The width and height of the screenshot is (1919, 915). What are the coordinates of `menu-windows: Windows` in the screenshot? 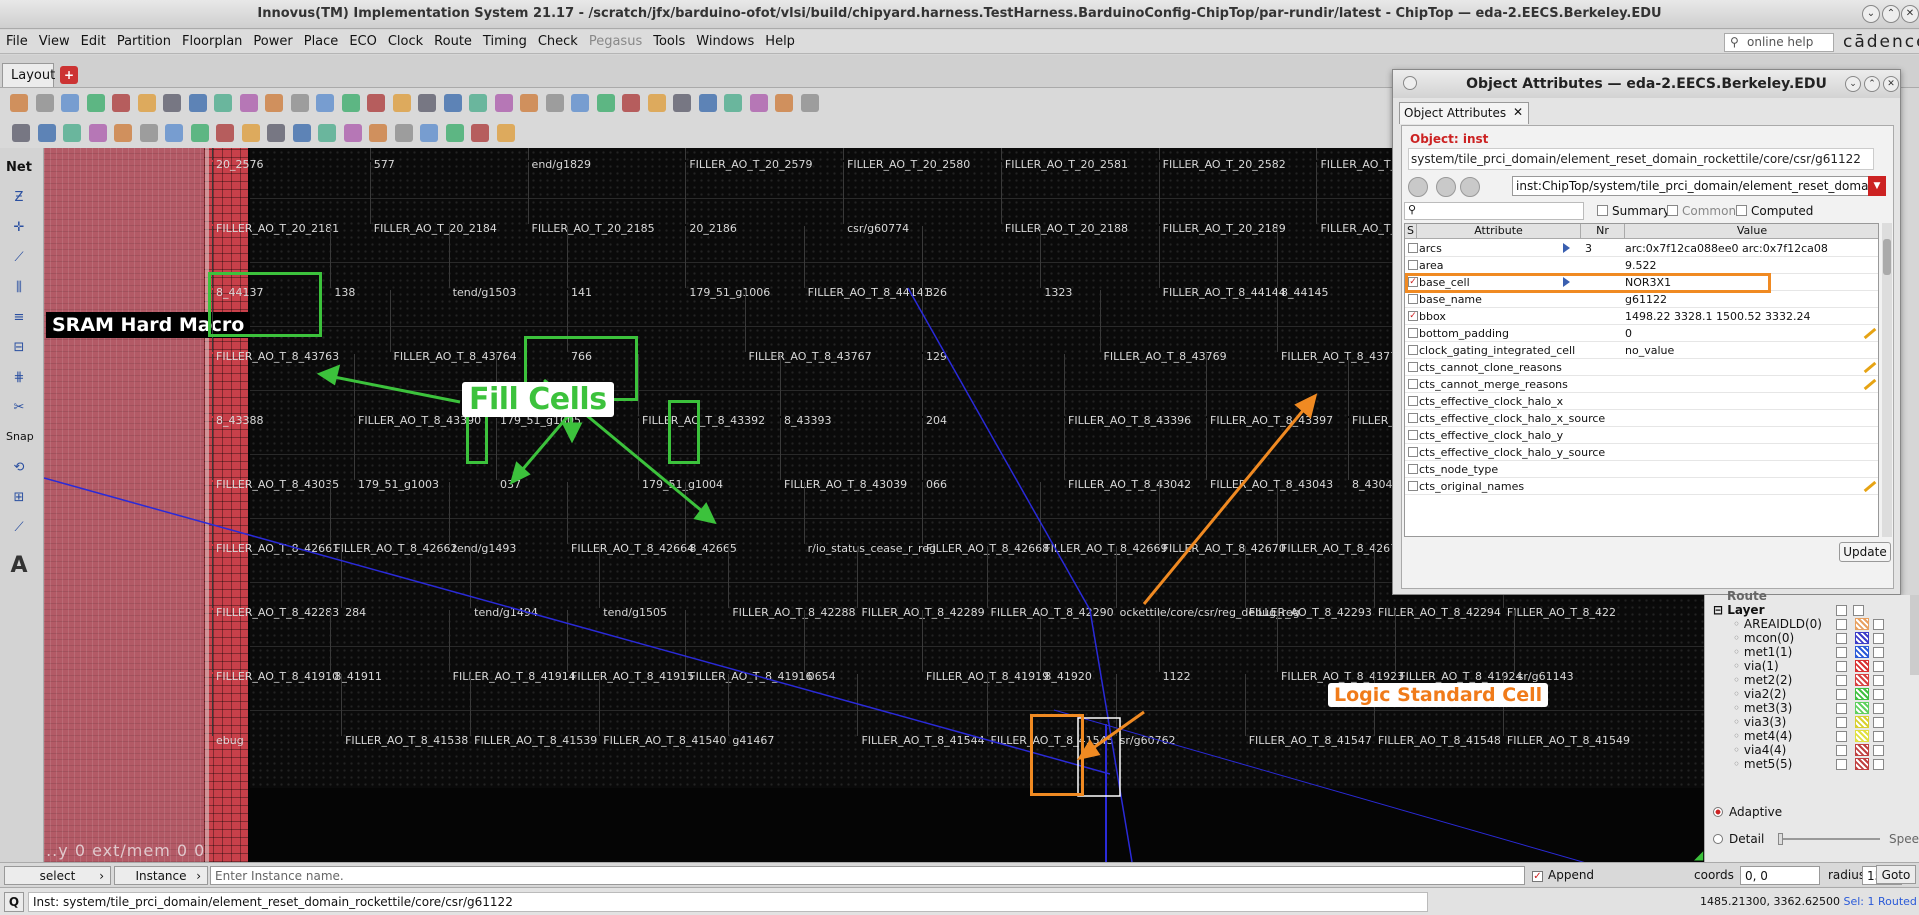 It's located at (724, 39).